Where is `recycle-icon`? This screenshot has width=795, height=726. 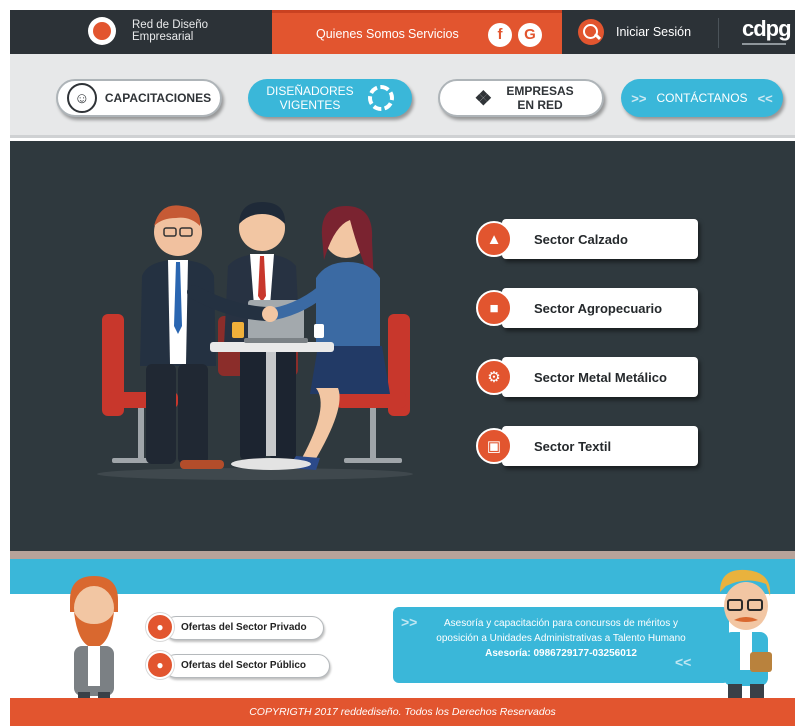
recycle-icon is located at coordinates (380, 98).